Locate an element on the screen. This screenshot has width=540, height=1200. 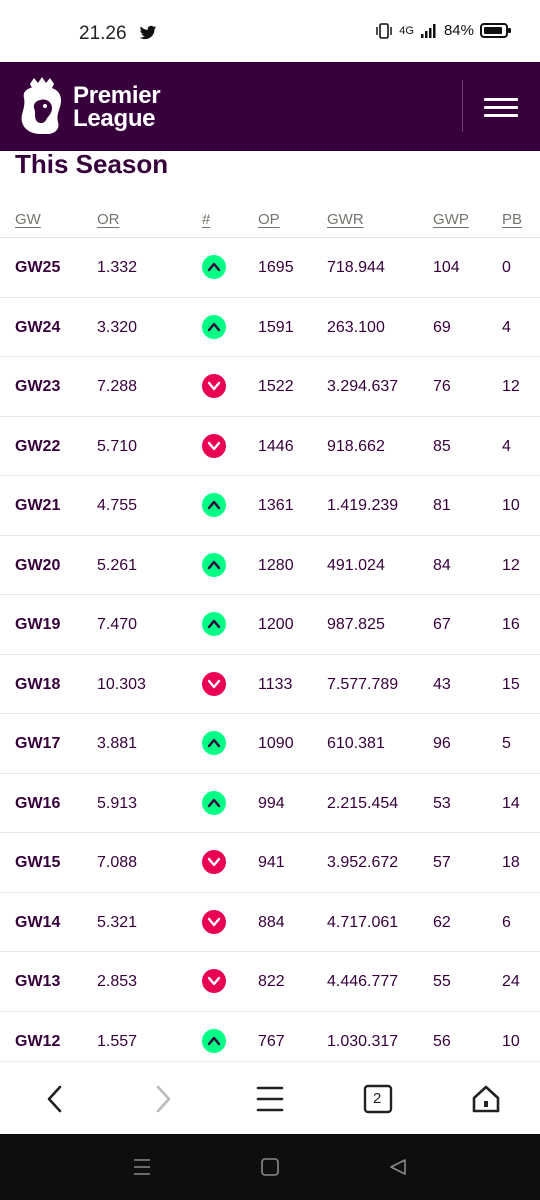
cell-pb: 5 is located at coordinates (506, 743).